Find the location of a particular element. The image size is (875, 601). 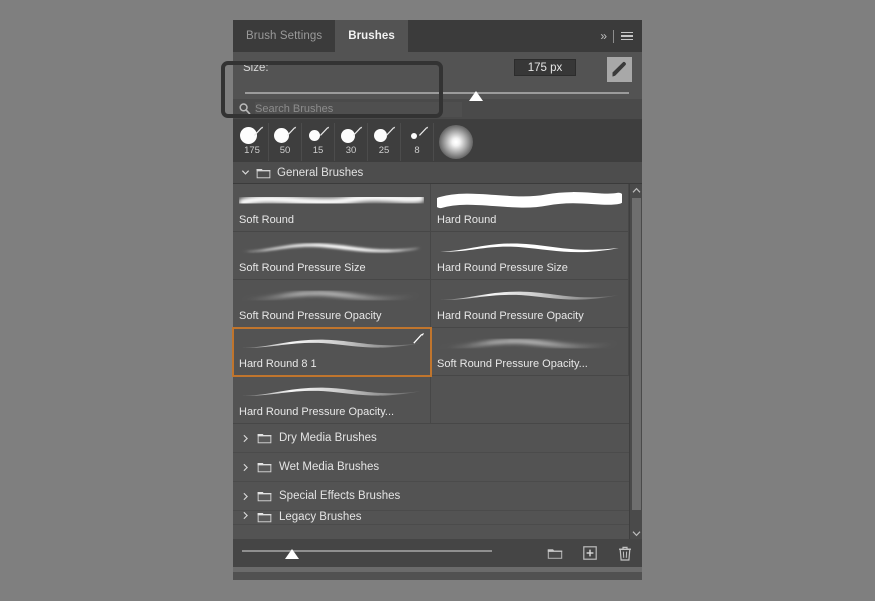

brush-group-title: General Brushes is located at coordinates (320, 172).